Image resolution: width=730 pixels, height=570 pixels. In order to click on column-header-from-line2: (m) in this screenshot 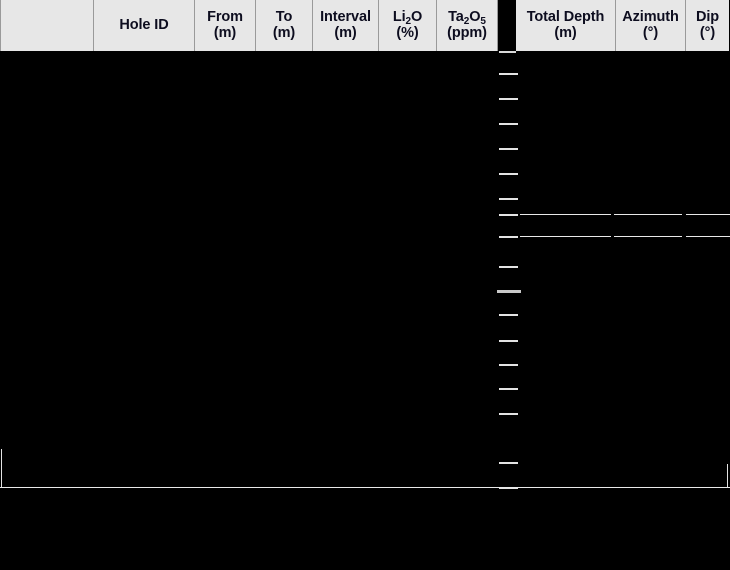, I will do `click(225, 32)`.